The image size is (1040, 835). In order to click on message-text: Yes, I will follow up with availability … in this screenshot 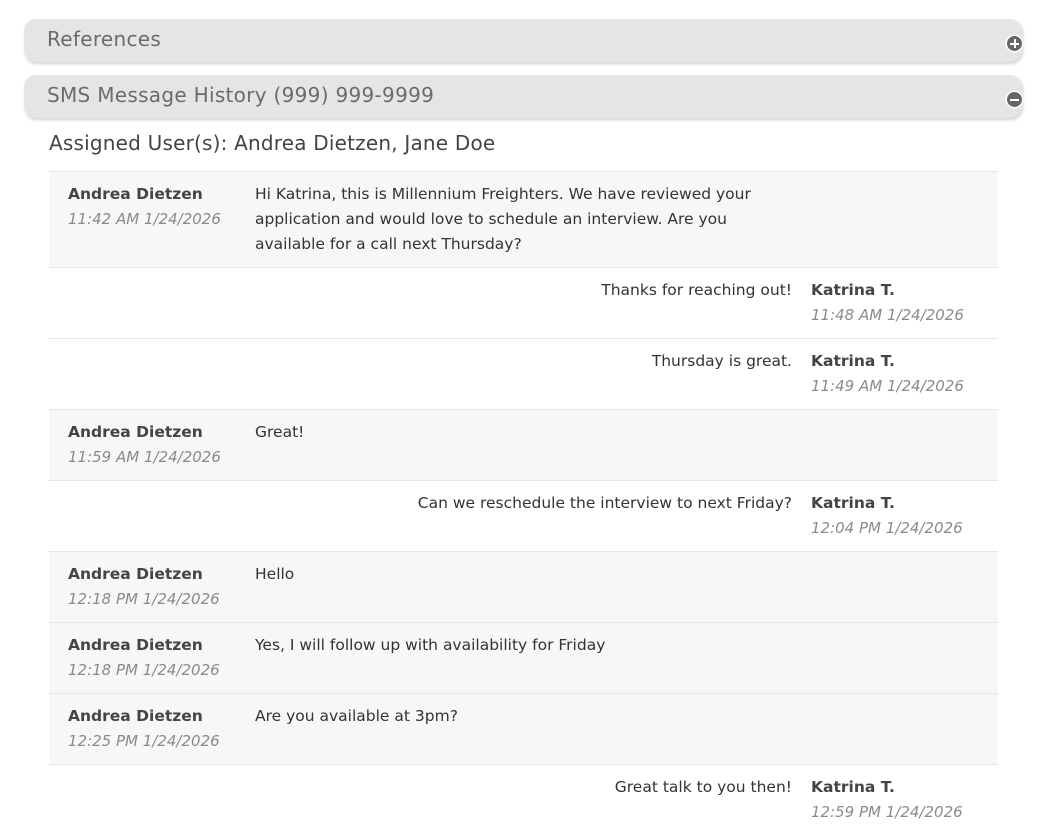, I will do `click(430, 645)`.